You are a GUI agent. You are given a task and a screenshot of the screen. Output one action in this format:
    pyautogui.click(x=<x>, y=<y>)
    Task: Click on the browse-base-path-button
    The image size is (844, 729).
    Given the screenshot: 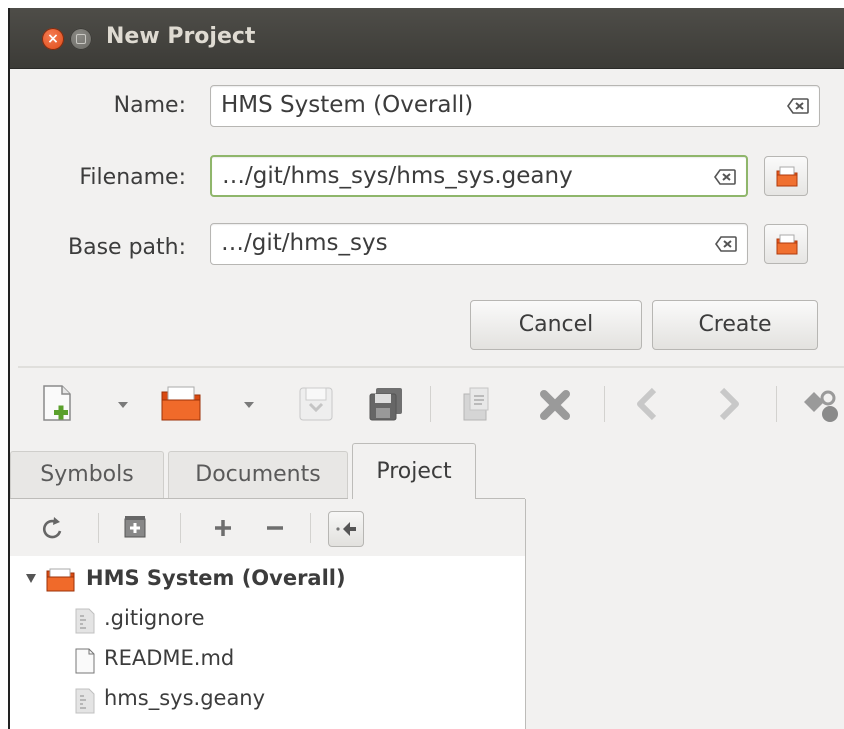 What is the action you would take?
    pyautogui.click(x=786, y=244)
    